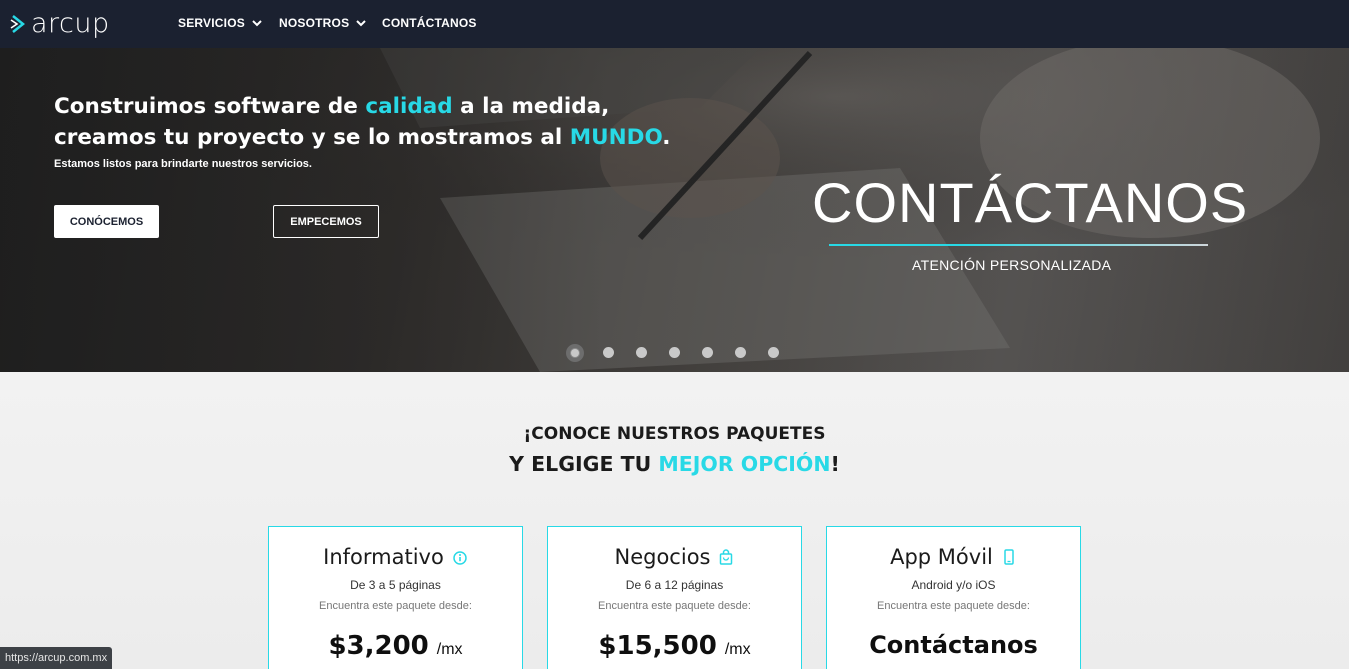  Describe the element at coordinates (726, 557) in the screenshot. I see `shopping-bag-icon` at that location.